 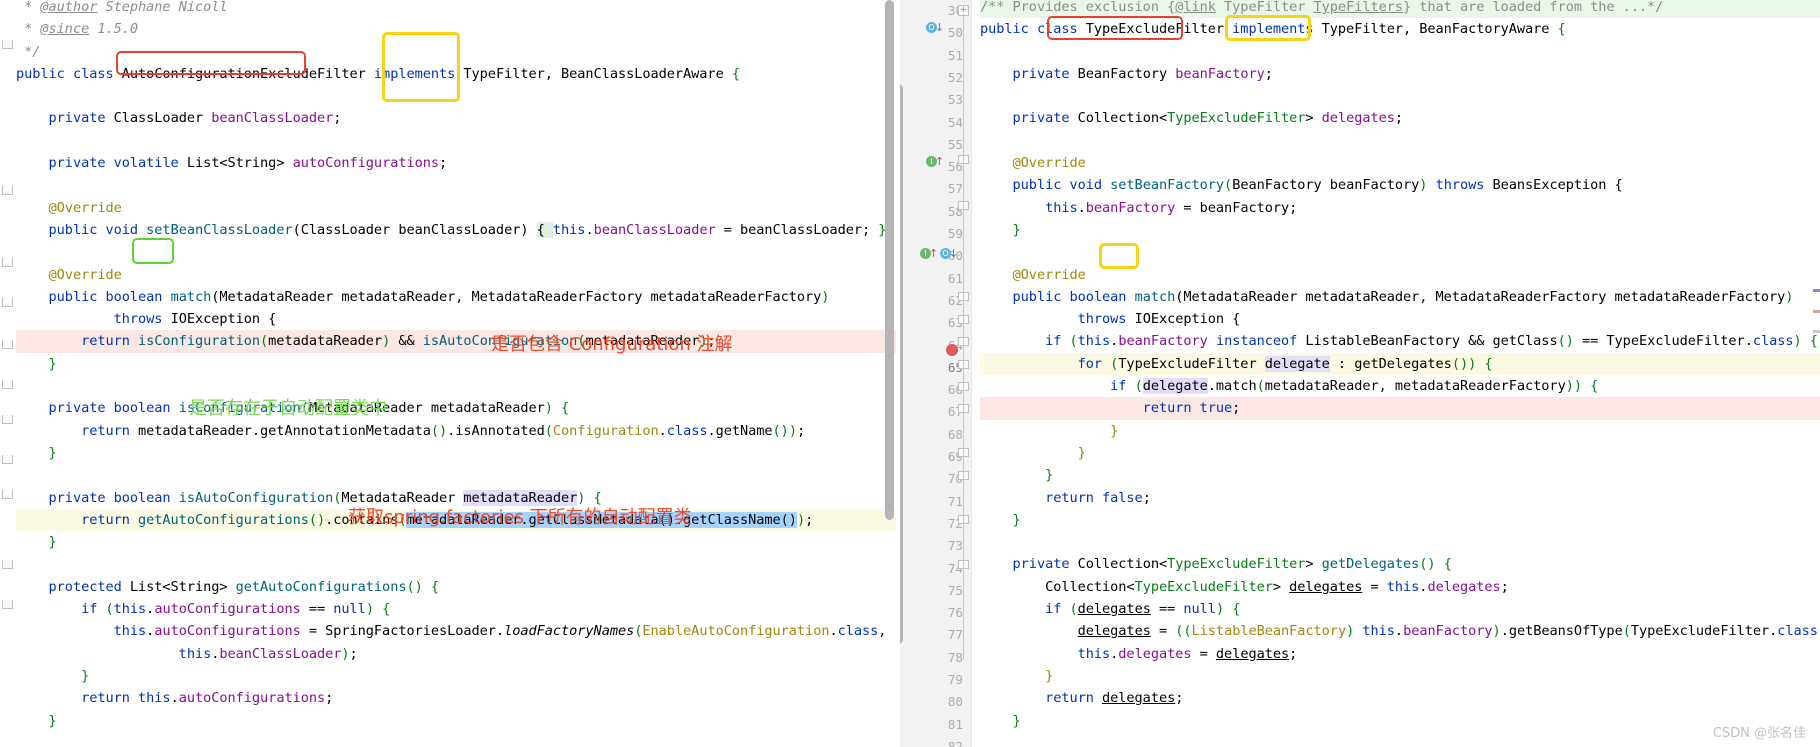 I want to click on line-number: 82, so click(x=955, y=742).